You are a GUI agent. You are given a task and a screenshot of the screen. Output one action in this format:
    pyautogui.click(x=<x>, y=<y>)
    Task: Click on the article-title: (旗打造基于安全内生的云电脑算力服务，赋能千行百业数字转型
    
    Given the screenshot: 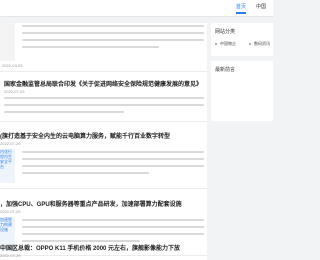 What is the action you would take?
    pyautogui.click(x=85, y=135)
    